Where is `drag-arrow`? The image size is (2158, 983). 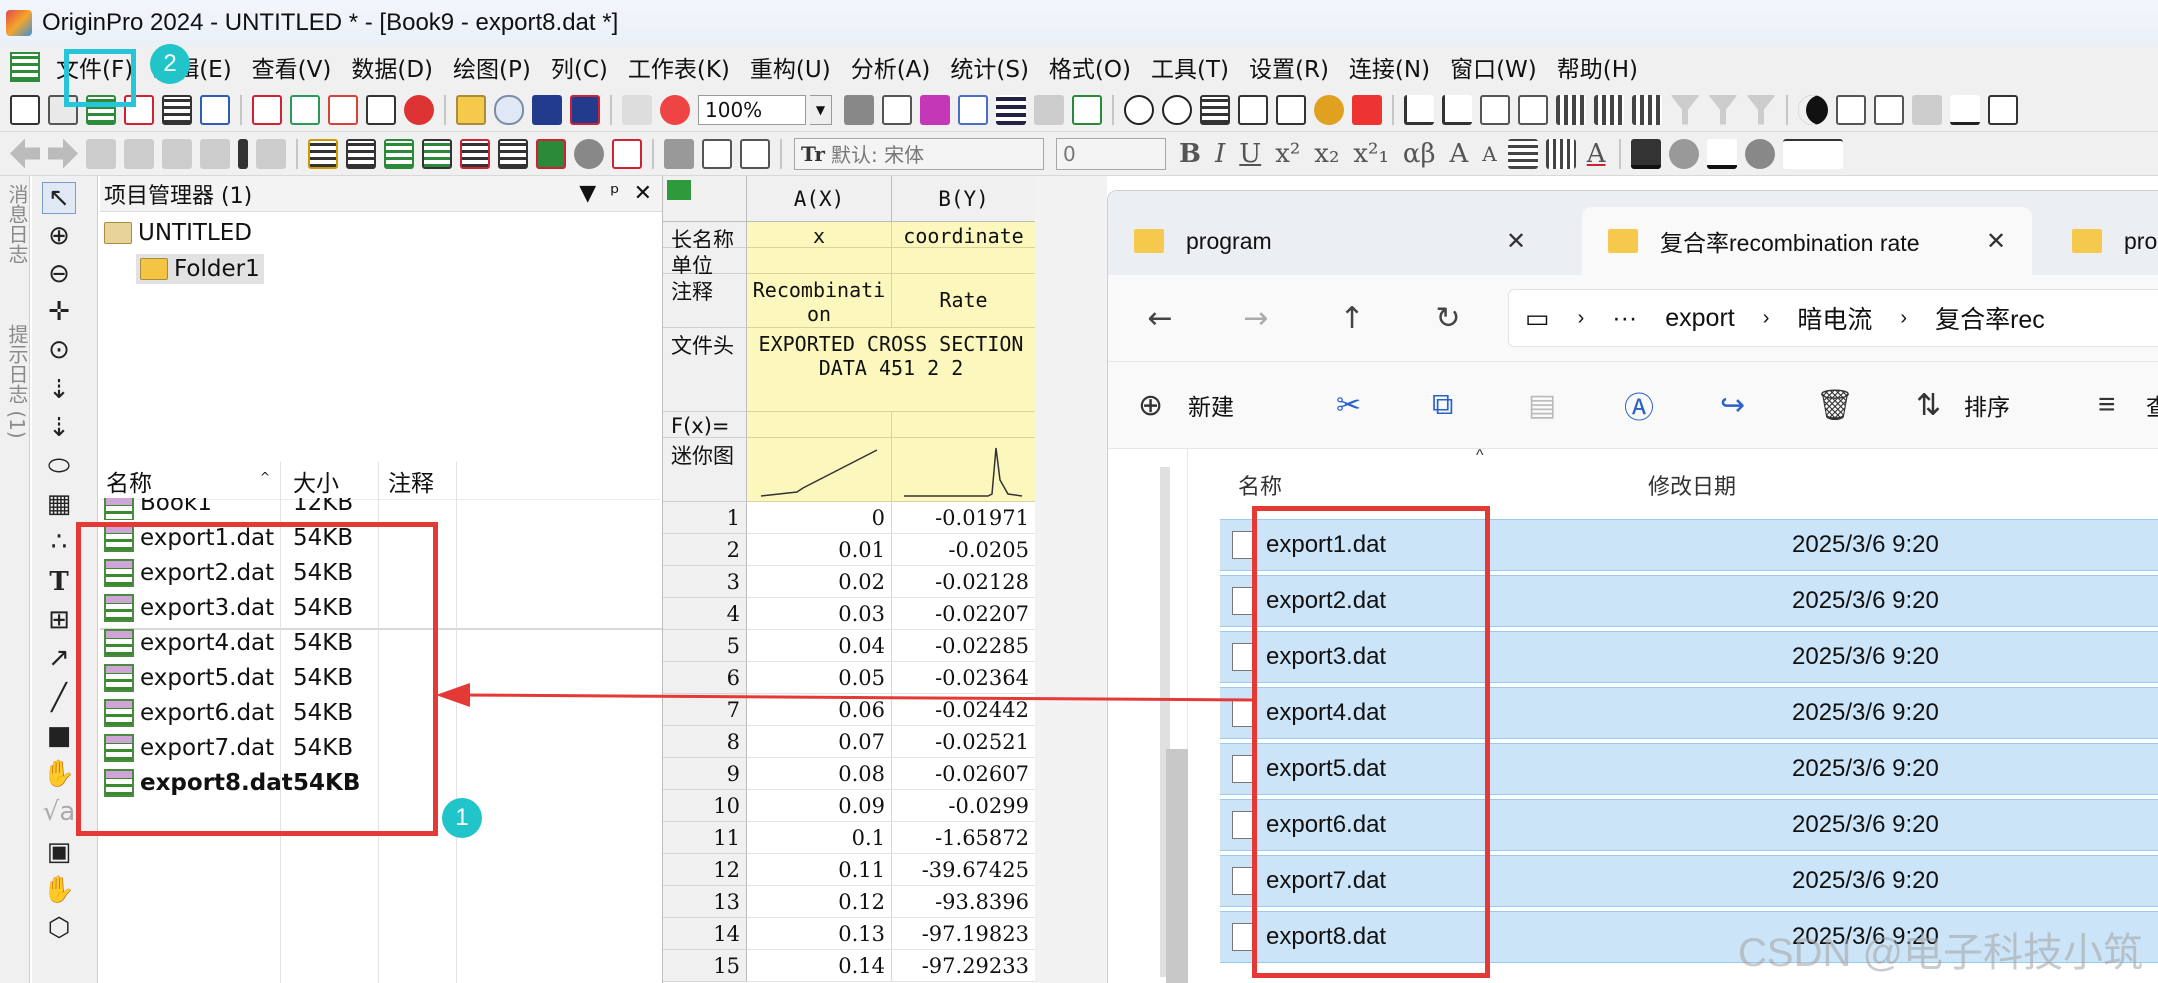
drag-arrow is located at coordinates (845, 695).